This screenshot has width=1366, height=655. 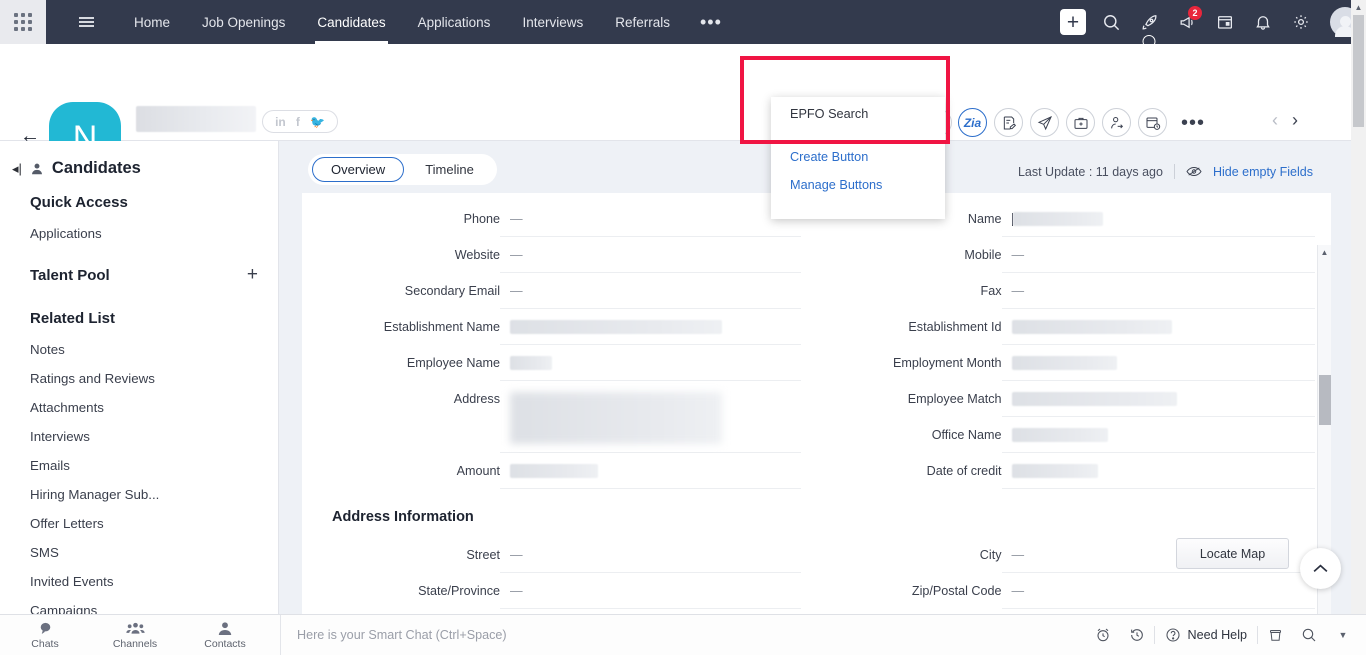 I want to click on sidebar-item-attachments: Attachments, so click(x=139, y=407).